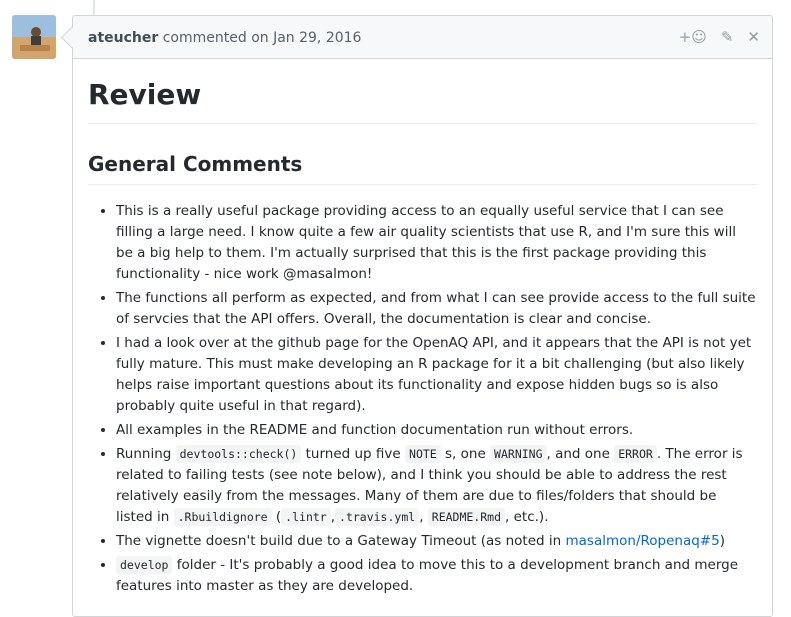 The height and width of the screenshot is (617, 791). I want to click on avatar-image, so click(34, 37).